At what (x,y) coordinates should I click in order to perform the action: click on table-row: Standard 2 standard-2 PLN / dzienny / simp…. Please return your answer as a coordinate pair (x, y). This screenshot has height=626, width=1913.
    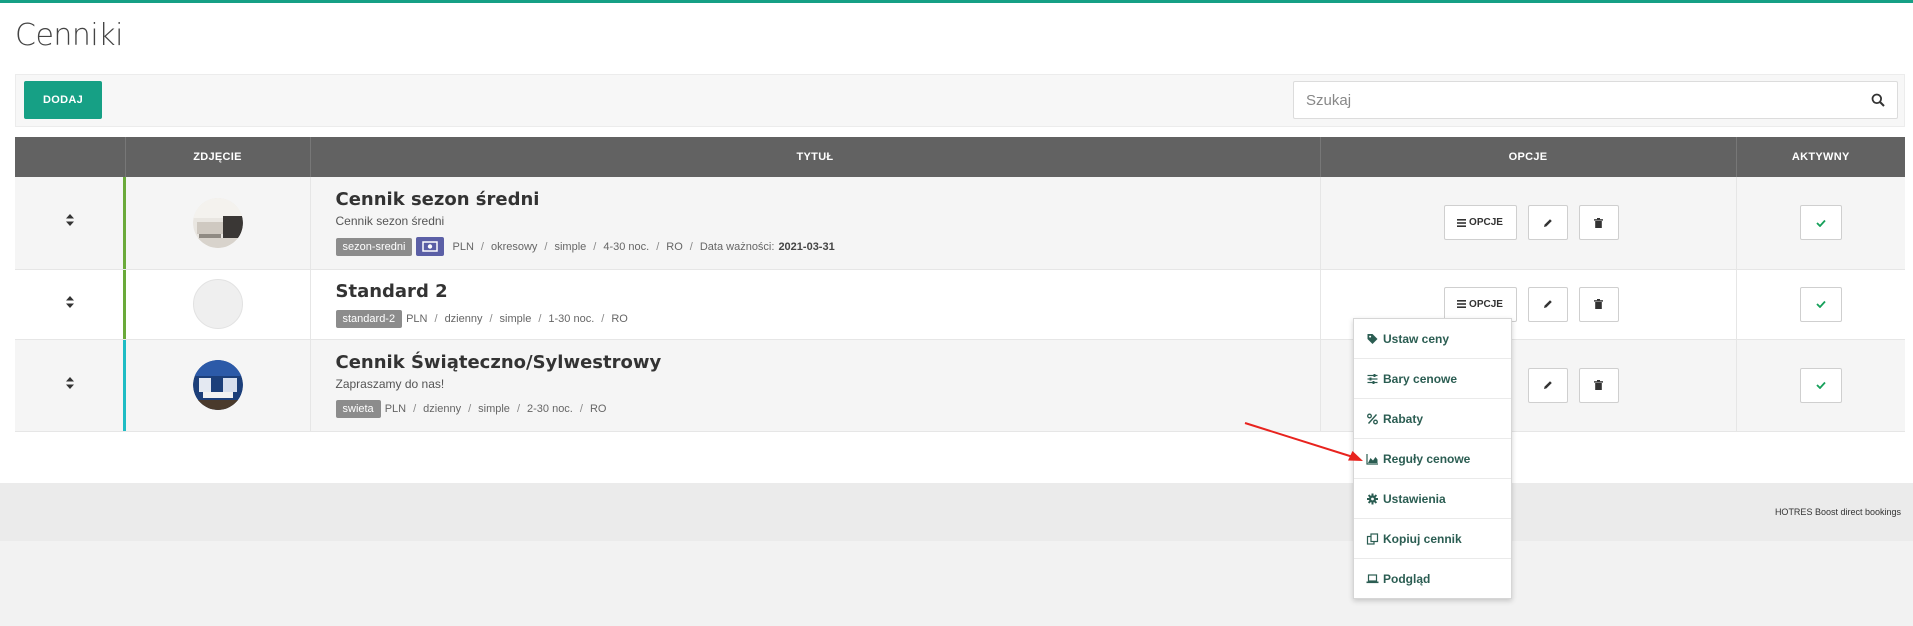
    Looking at the image, I should click on (960, 304).